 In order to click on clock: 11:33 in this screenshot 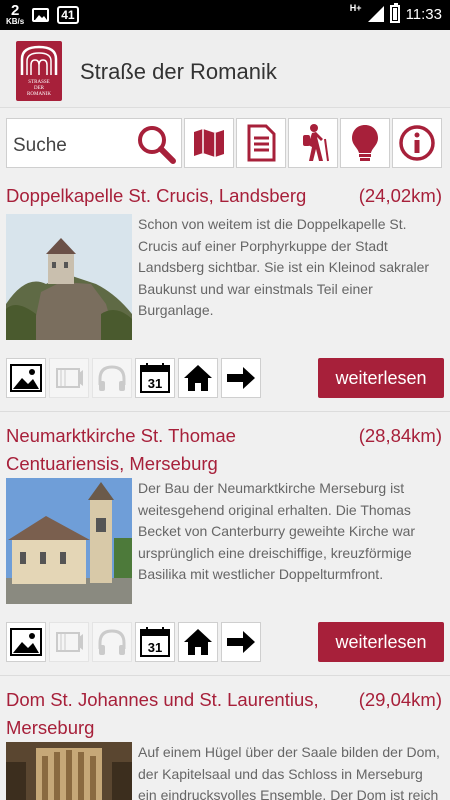, I will do `click(423, 14)`.